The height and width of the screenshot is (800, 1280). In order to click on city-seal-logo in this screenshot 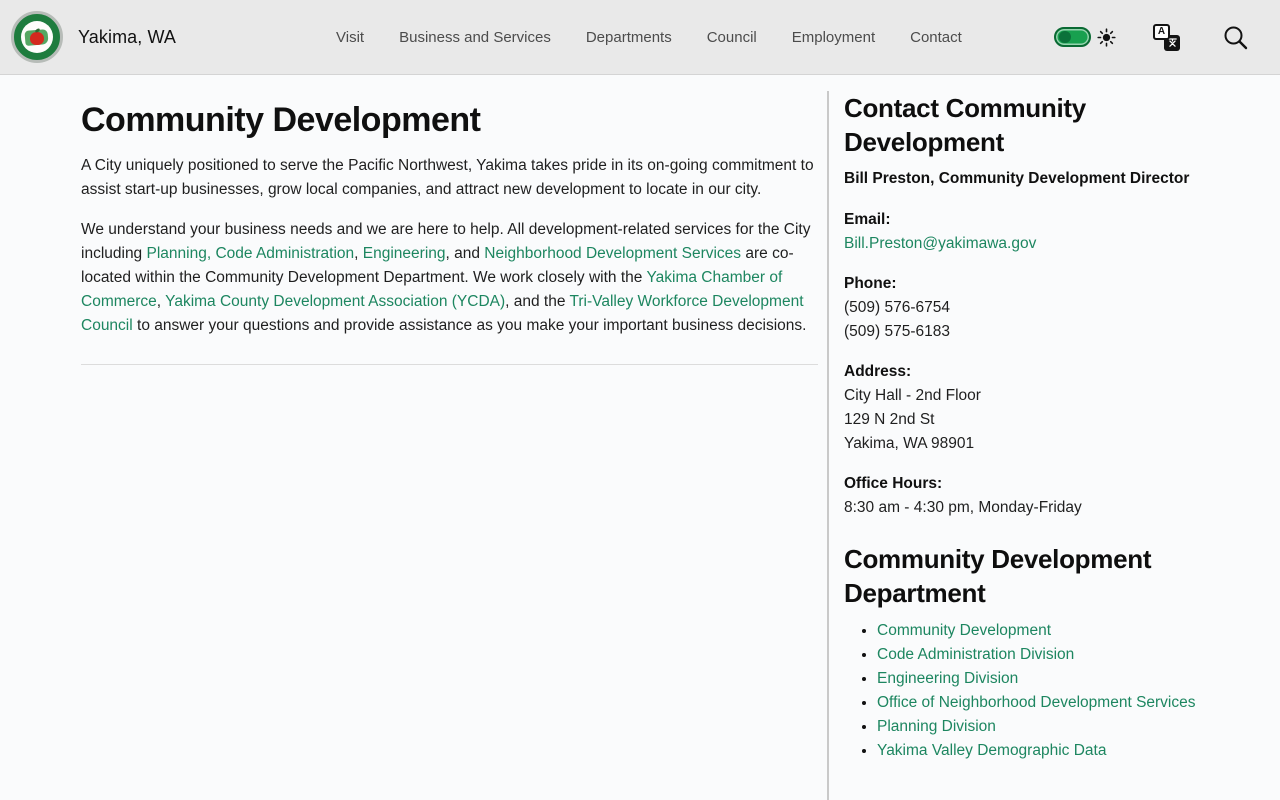, I will do `click(37, 37)`.